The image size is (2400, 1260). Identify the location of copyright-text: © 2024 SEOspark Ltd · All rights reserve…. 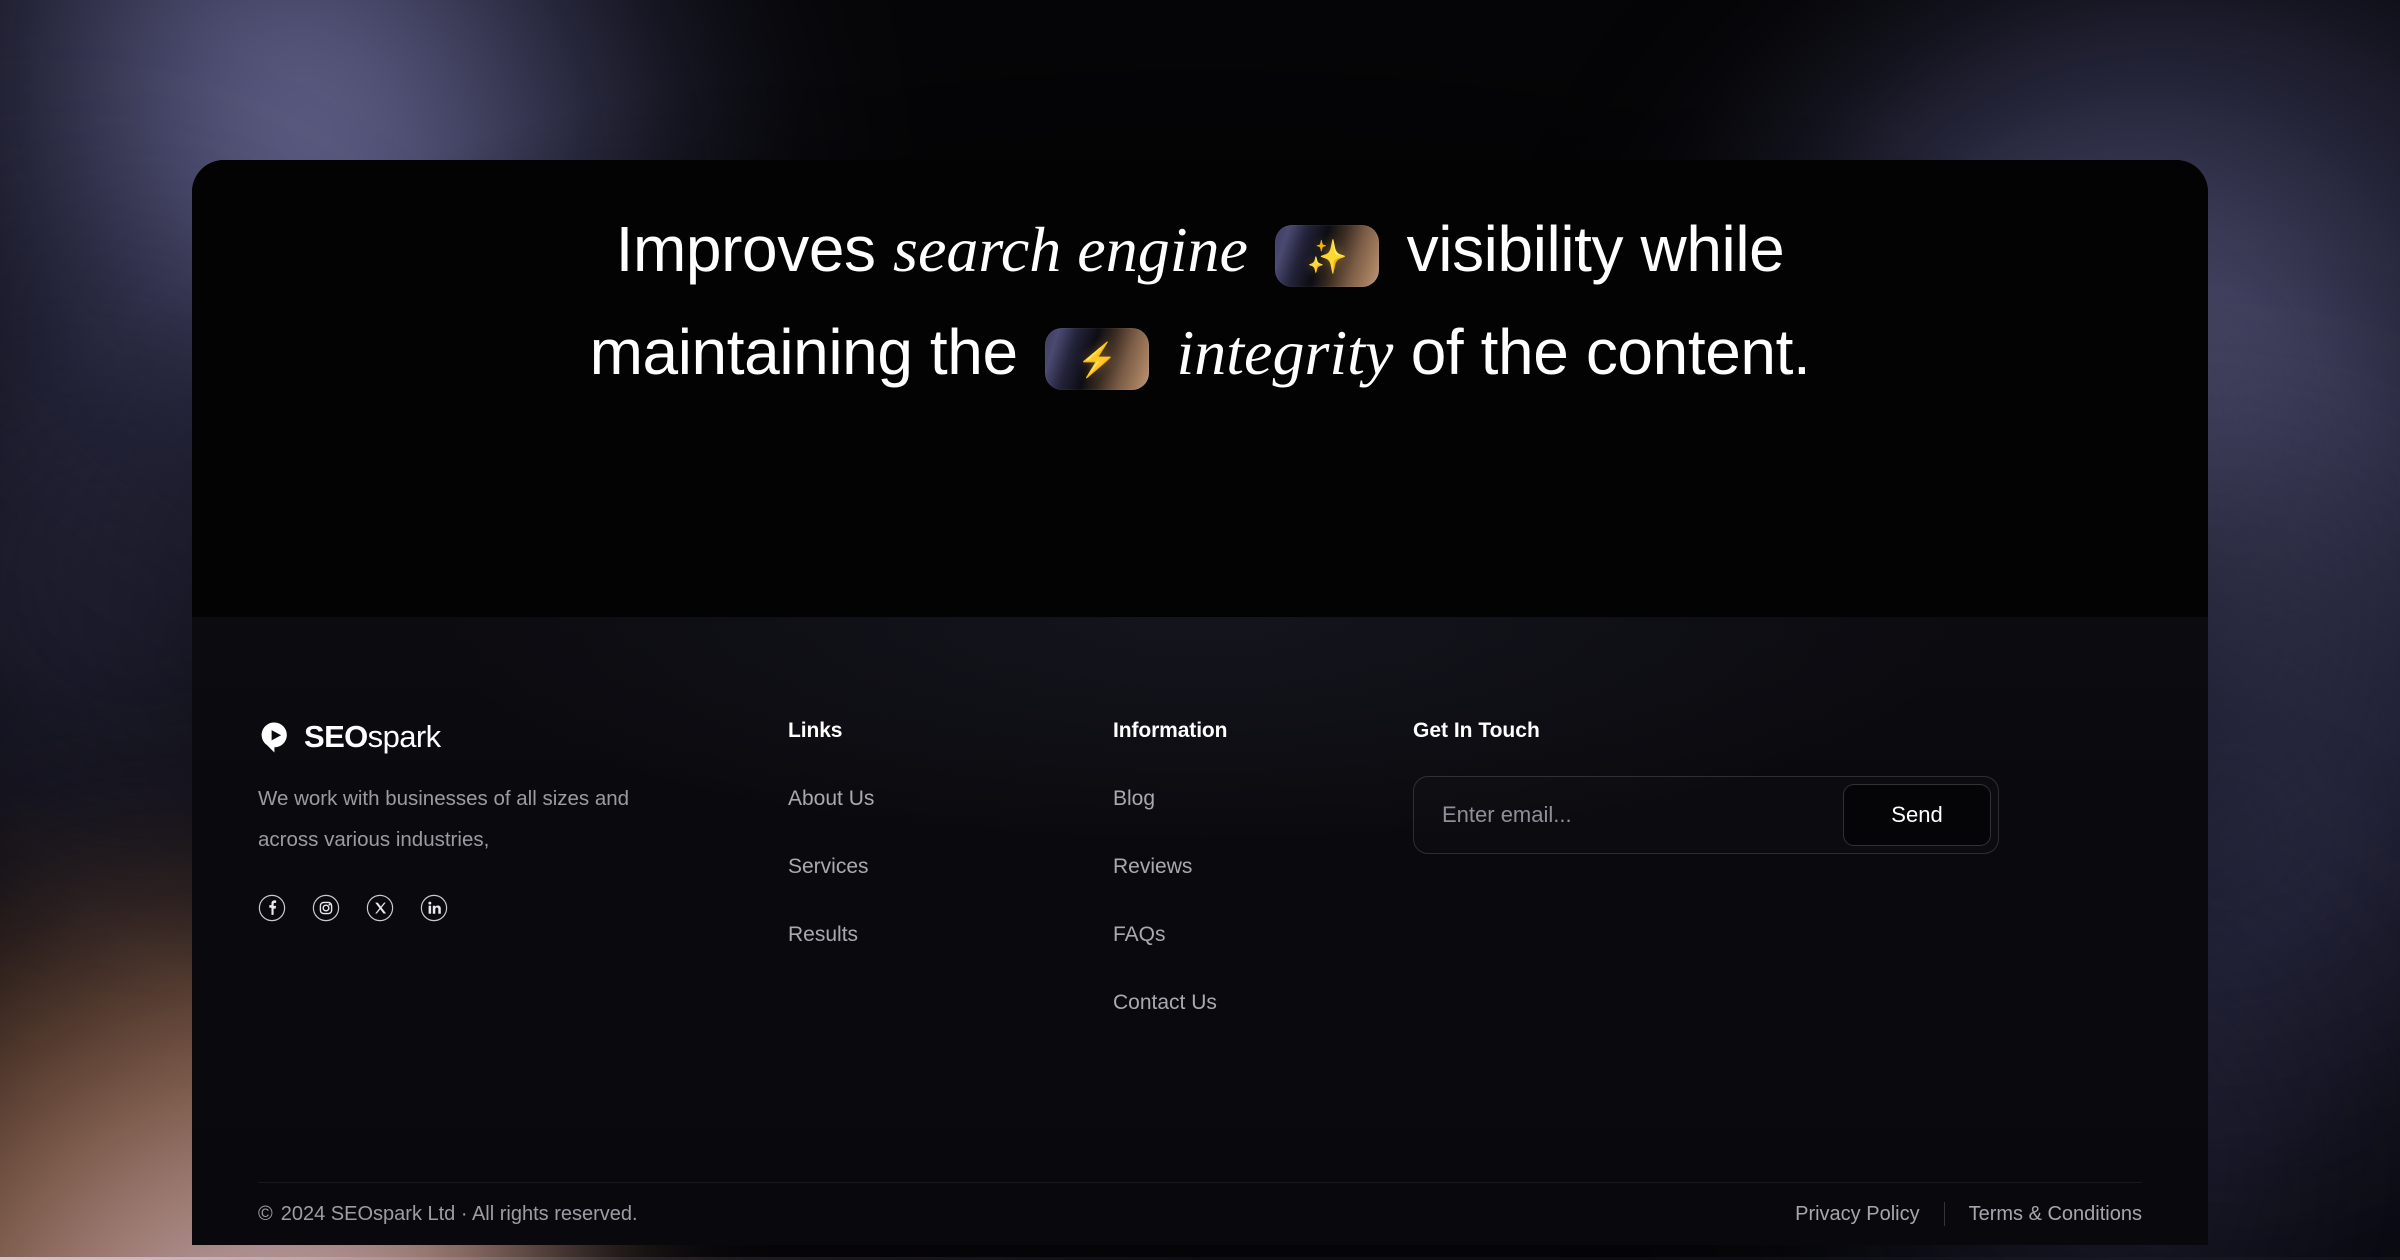
(448, 1214).